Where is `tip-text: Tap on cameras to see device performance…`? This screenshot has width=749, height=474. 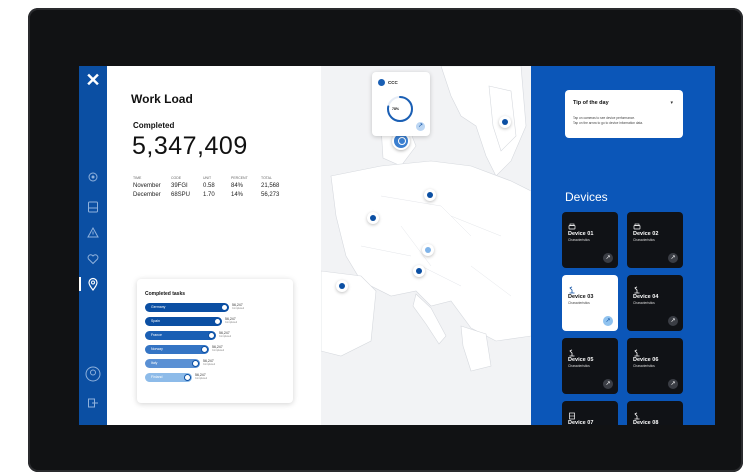
tip-text: Tap on cameras to see device performance… is located at coordinates (623, 120).